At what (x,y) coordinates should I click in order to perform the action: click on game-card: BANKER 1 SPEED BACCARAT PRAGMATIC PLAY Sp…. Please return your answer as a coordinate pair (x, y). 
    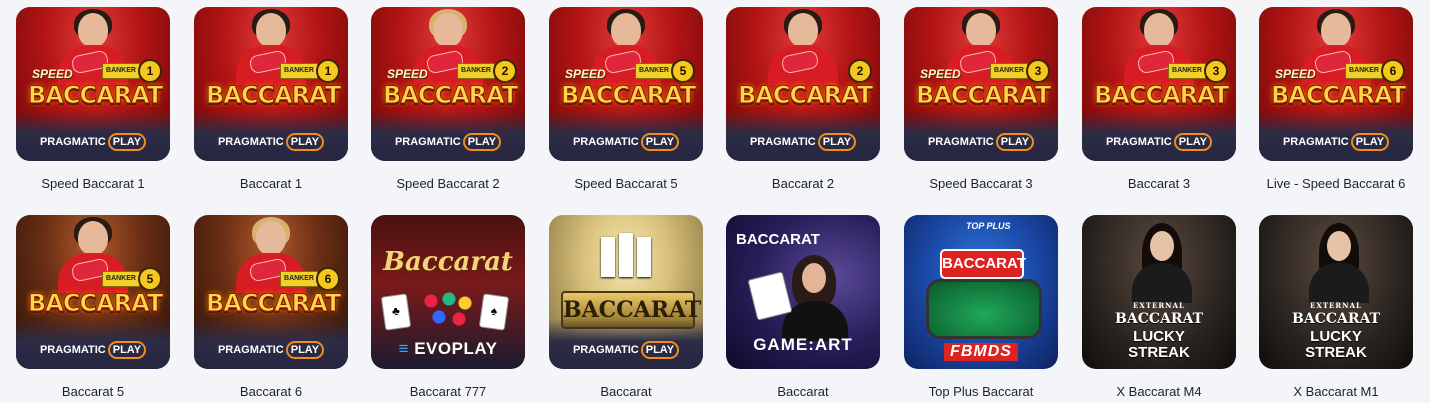
    Looking at the image, I should click on (93, 99).